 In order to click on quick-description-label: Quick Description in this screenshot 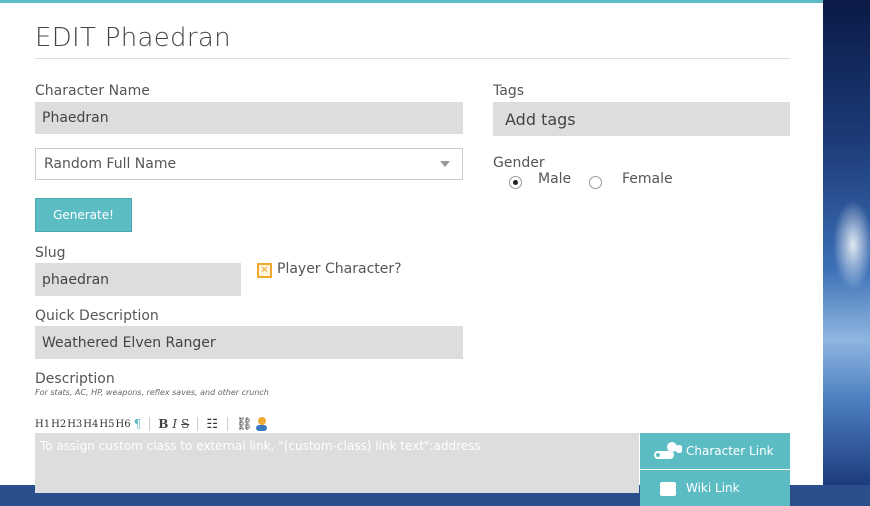, I will do `click(97, 316)`.